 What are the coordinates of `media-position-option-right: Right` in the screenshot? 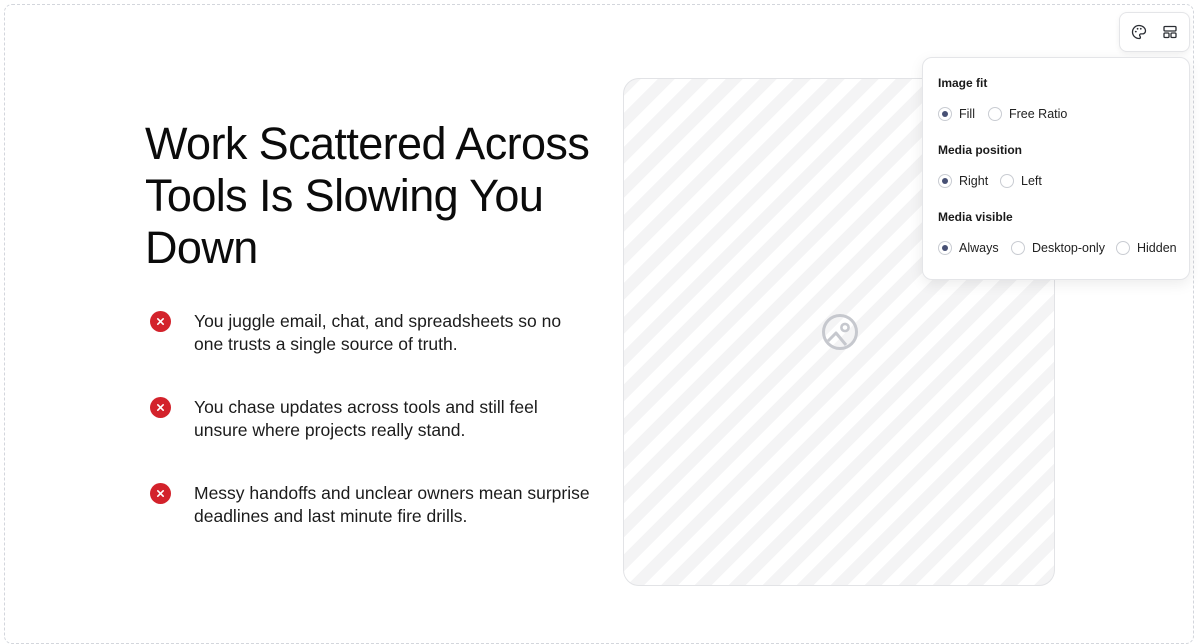 It's located at (963, 181).